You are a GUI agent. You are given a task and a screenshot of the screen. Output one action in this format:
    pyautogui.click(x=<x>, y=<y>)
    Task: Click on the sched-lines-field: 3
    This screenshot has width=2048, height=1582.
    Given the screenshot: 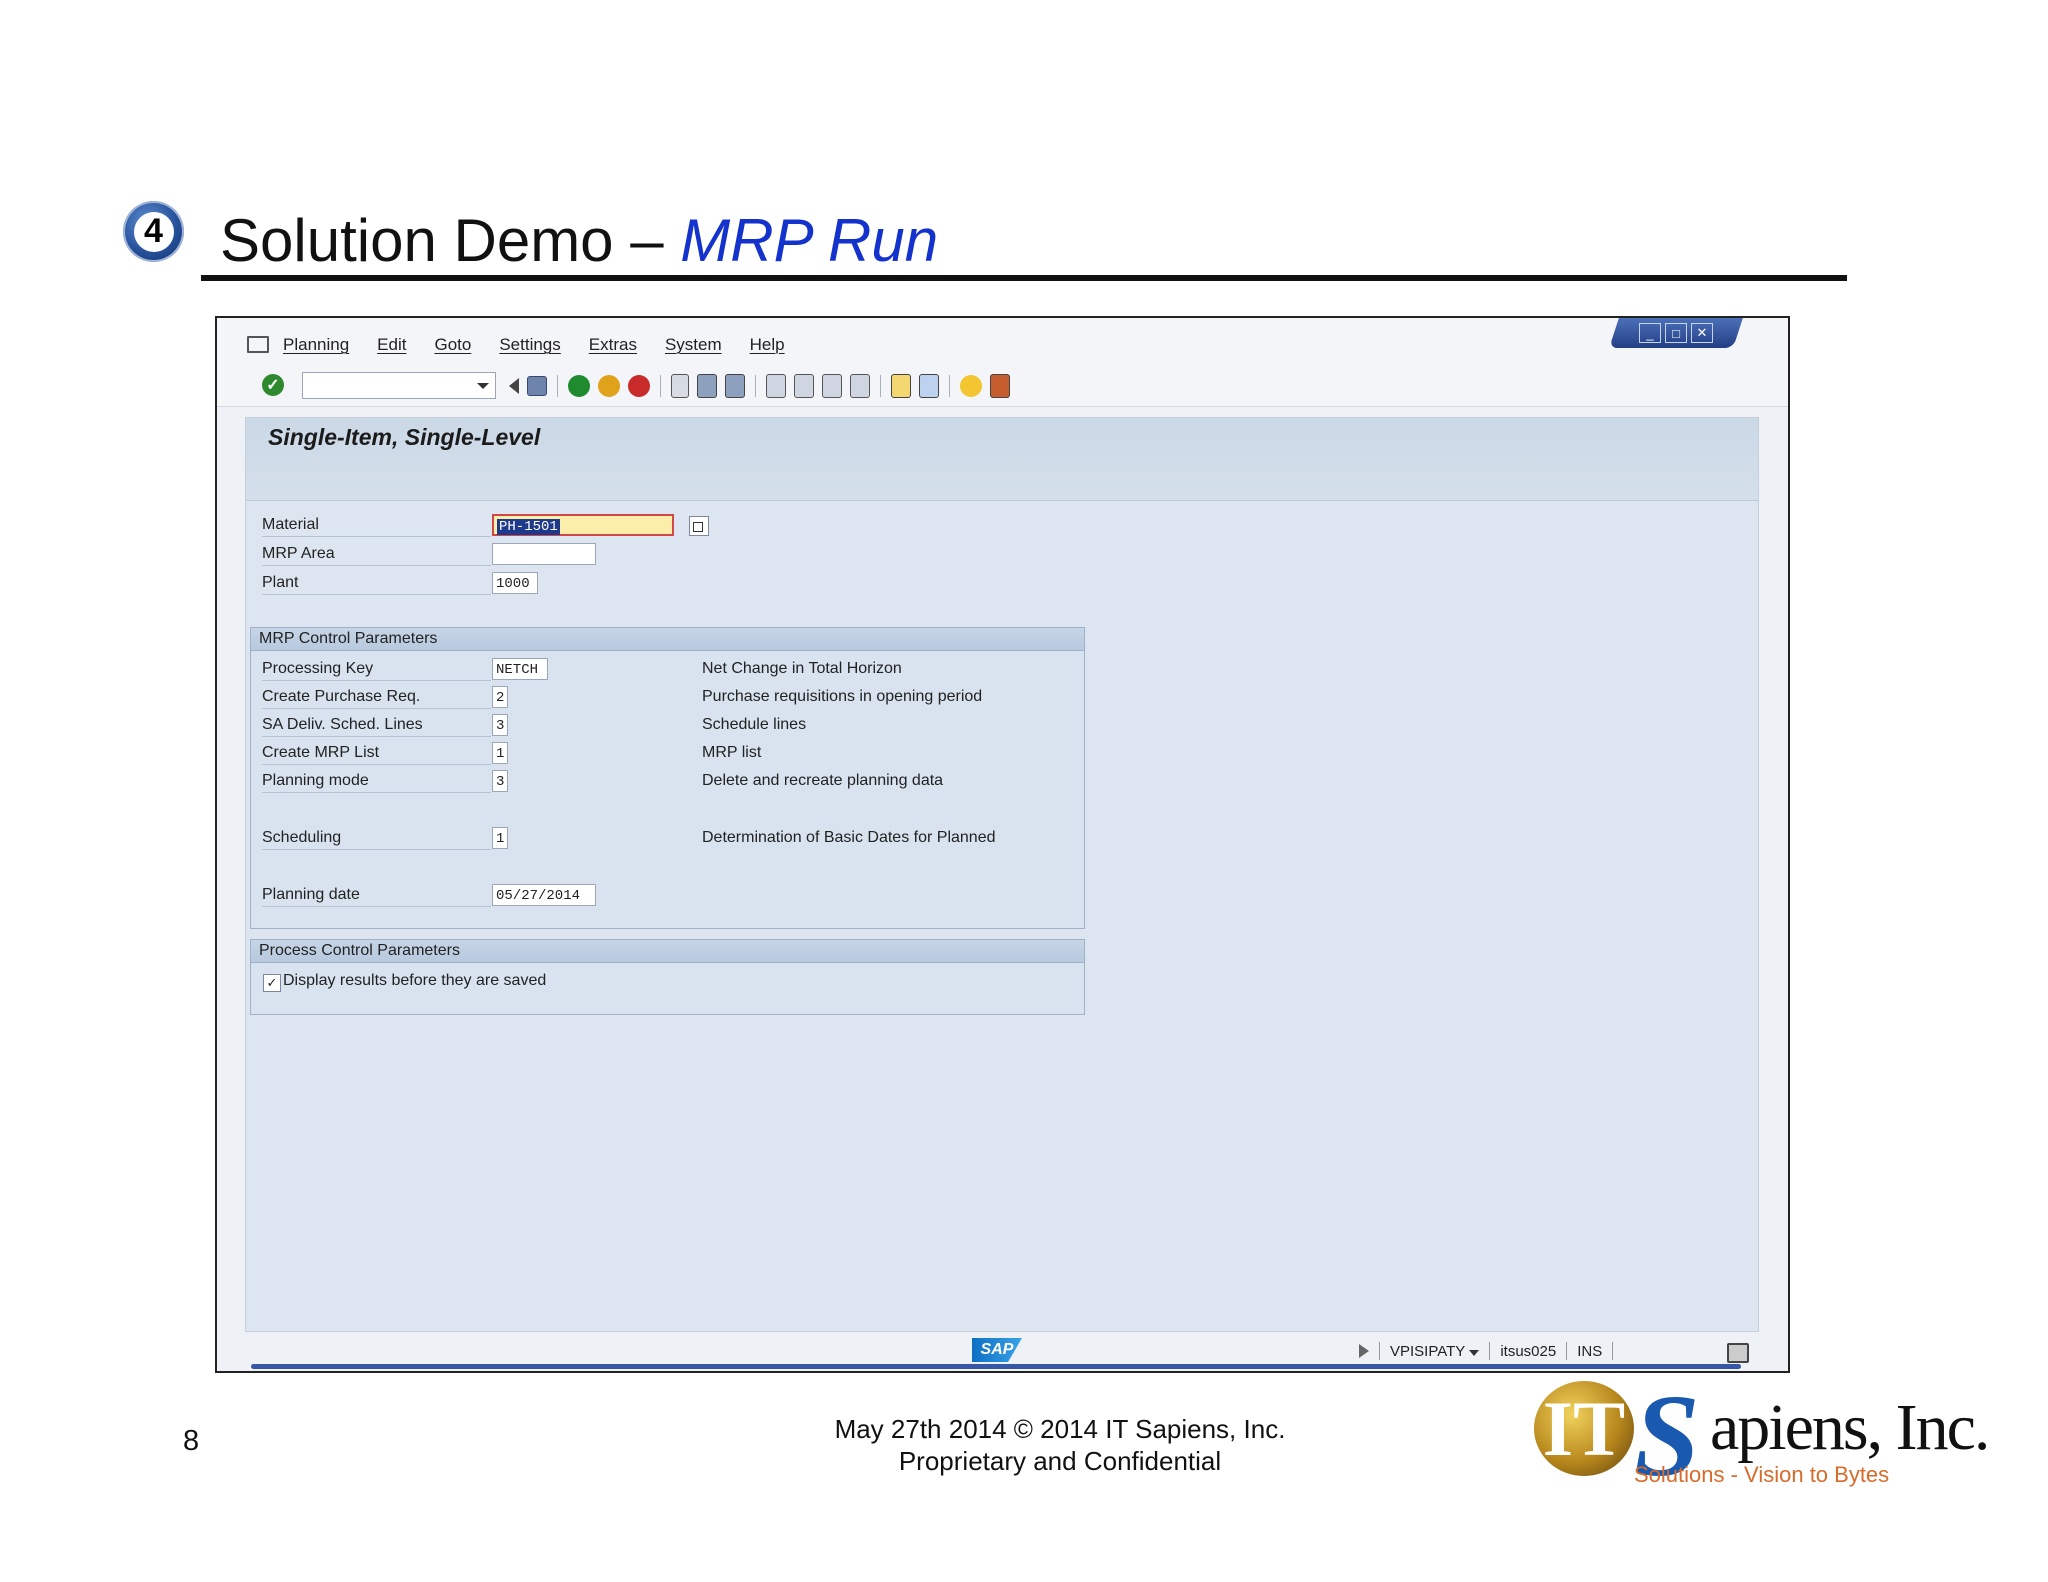 What is the action you would take?
    pyautogui.click(x=500, y=725)
    